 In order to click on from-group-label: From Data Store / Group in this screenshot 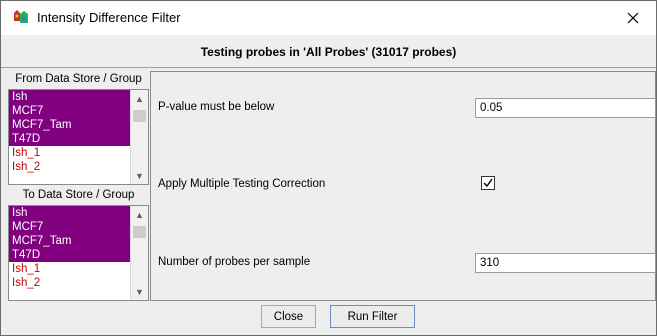, I will do `click(78, 79)`.